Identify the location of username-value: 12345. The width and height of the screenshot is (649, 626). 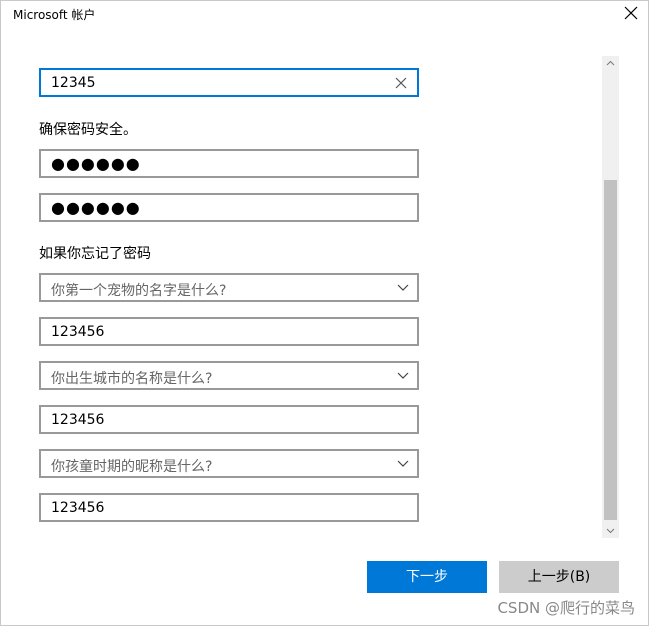
(73, 83).